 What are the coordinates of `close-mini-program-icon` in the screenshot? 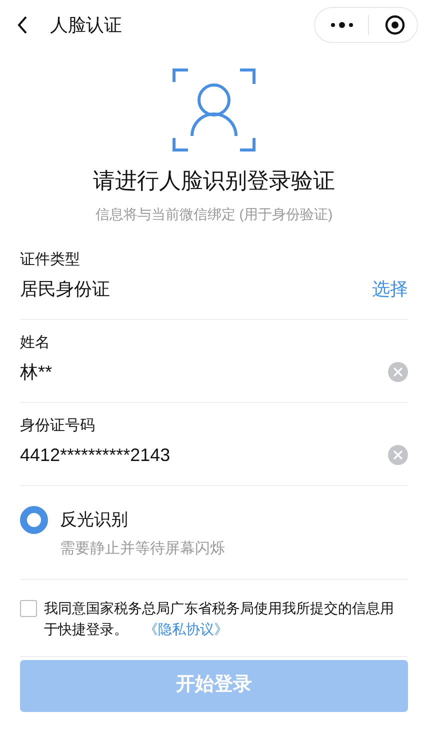 It's located at (395, 25).